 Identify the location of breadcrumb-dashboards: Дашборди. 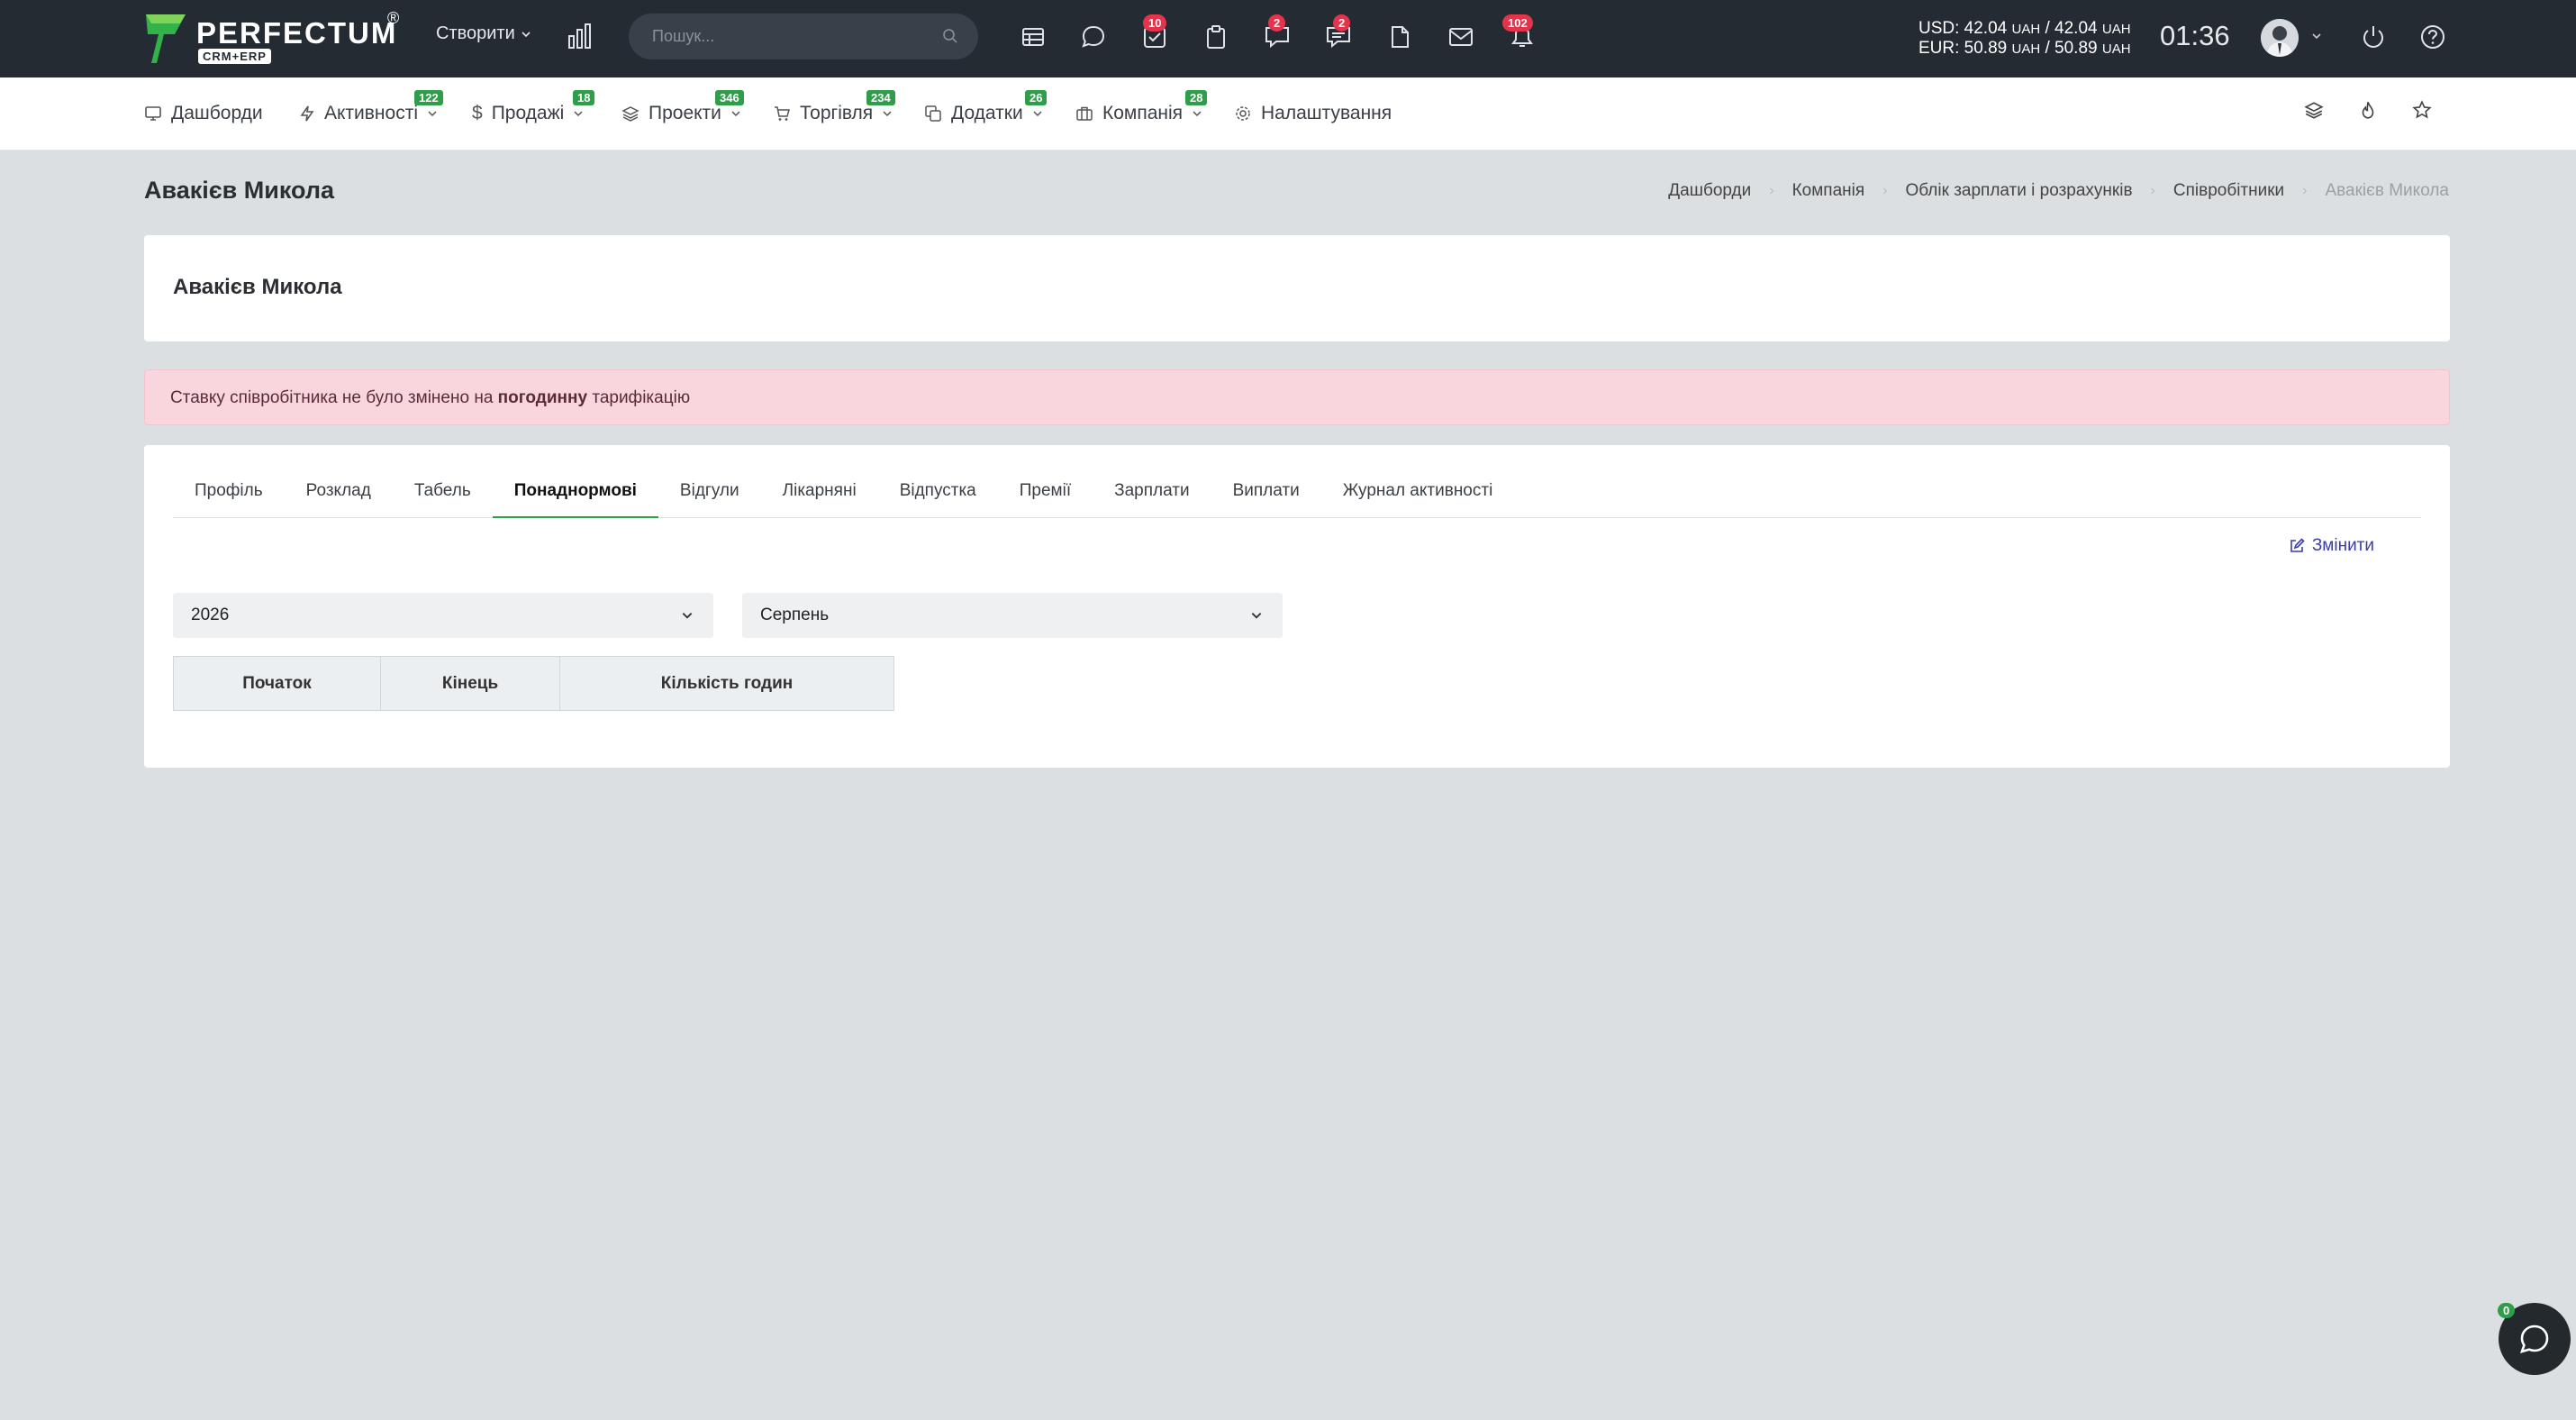
(1710, 191).